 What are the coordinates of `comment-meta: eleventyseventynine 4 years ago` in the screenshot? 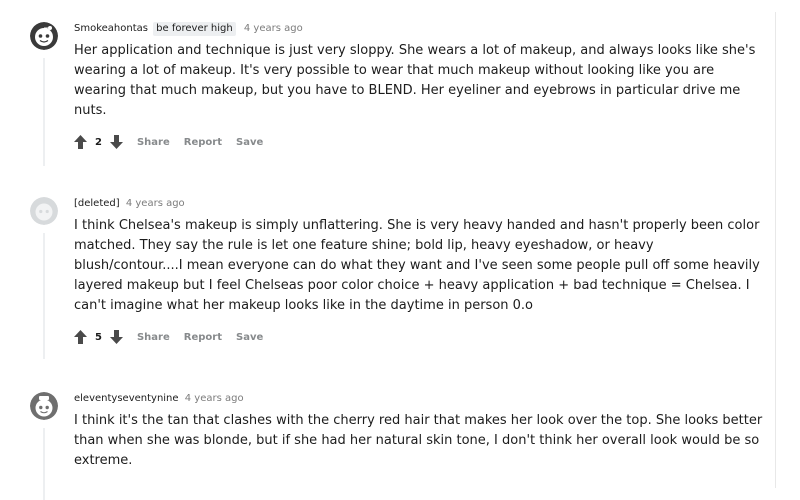 It's located at (422, 399).